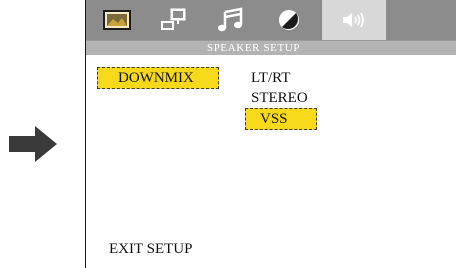 This screenshot has height=268, width=456. Describe the element at coordinates (270, 78) in the screenshot. I see `option-lt-rt: LT/RT` at that location.